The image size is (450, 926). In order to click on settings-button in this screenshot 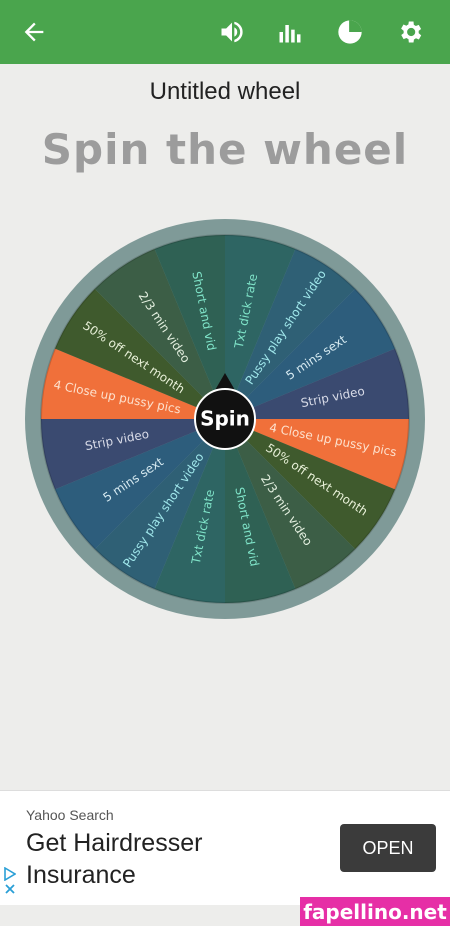, I will do `click(410, 32)`.